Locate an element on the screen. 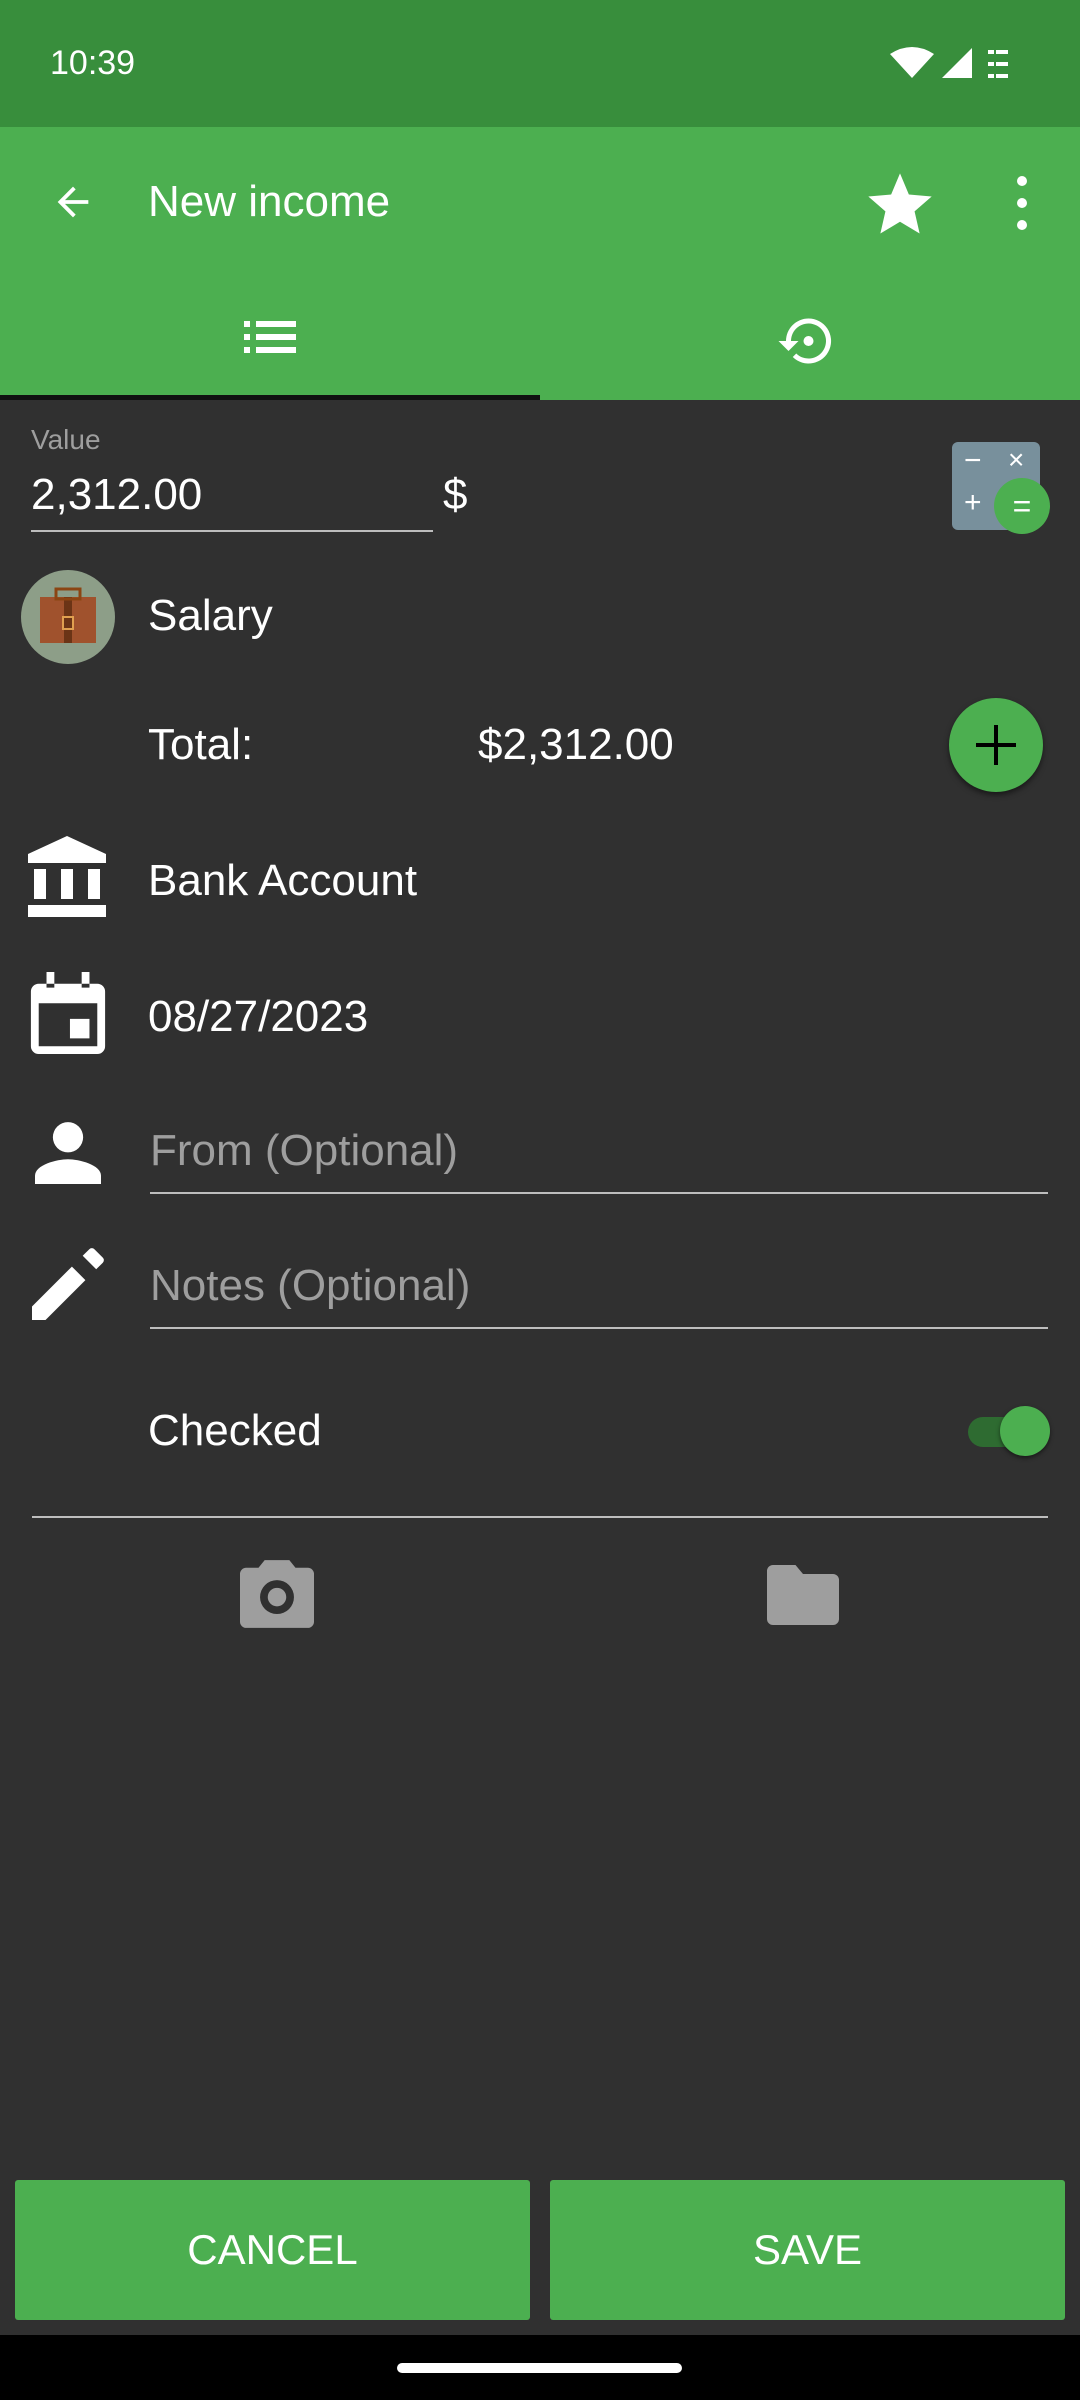 Image resolution: width=1080 pixels, height=2400 pixels. navigation-bar is located at coordinates (540, 2367).